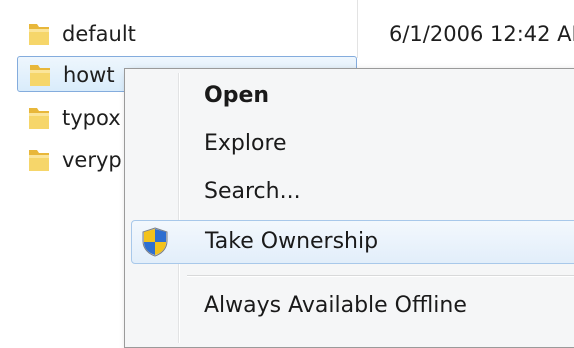  I want to click on file-date: 6/1/2006 12:42 AM, so click(481, 34).